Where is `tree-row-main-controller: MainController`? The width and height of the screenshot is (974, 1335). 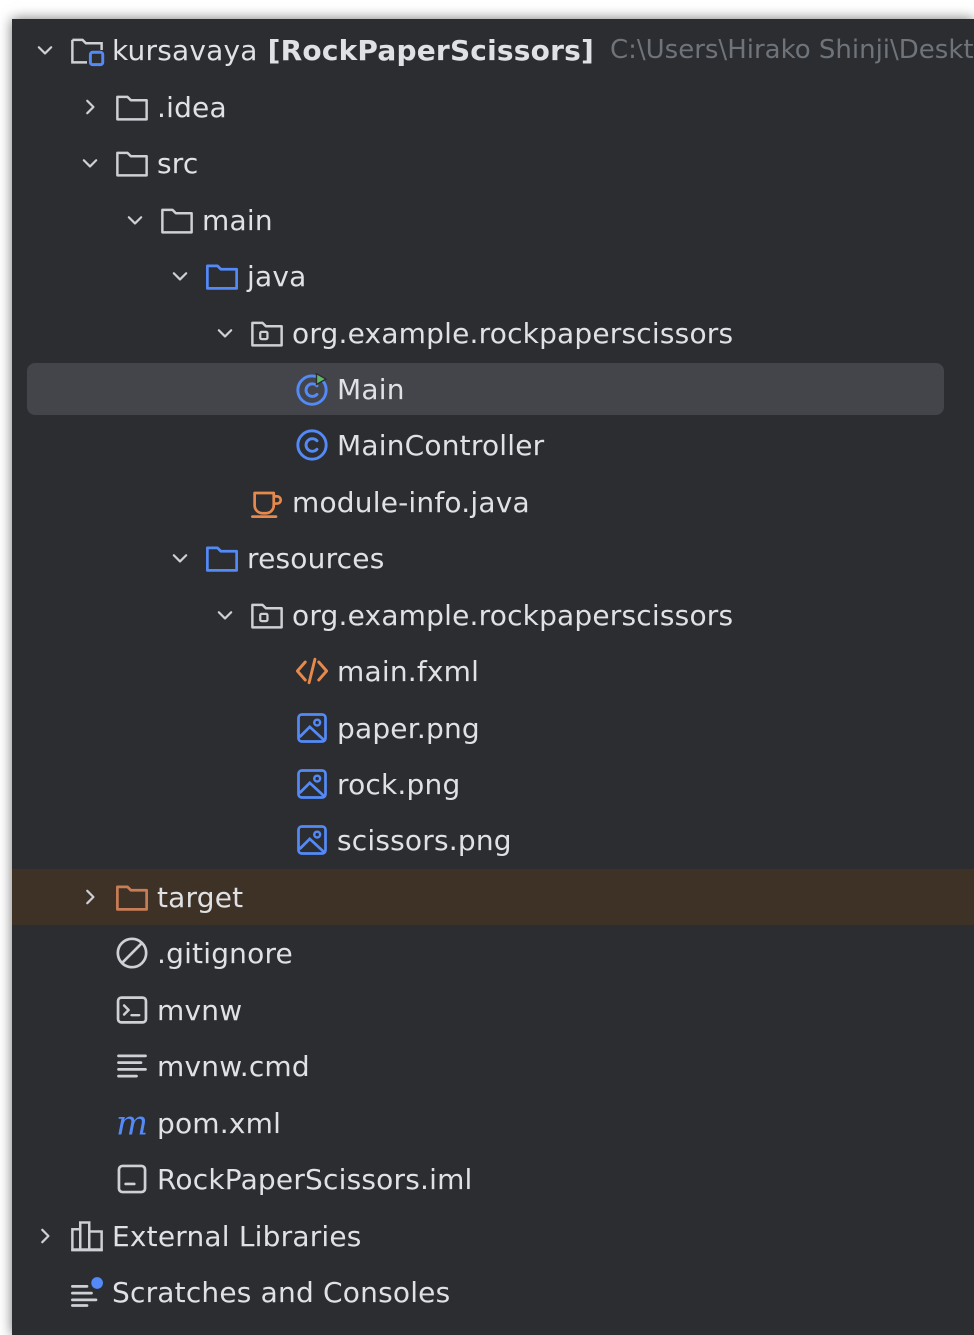
tree-row-main-controller: MainController is located at coordinates (493, 445).